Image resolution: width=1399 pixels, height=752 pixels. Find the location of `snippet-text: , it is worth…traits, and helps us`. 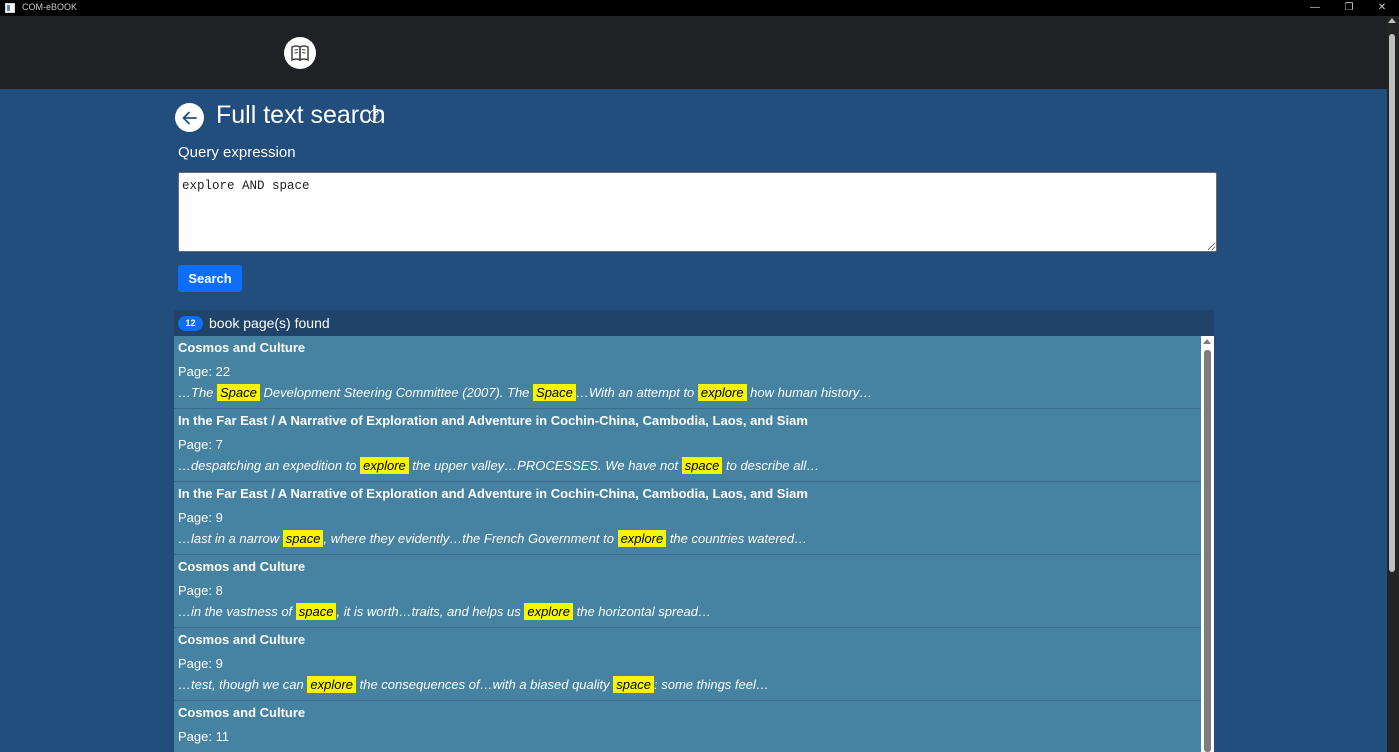

snippet-text: , it is worth…traits, and helps us is located at coordinates (430, 611).